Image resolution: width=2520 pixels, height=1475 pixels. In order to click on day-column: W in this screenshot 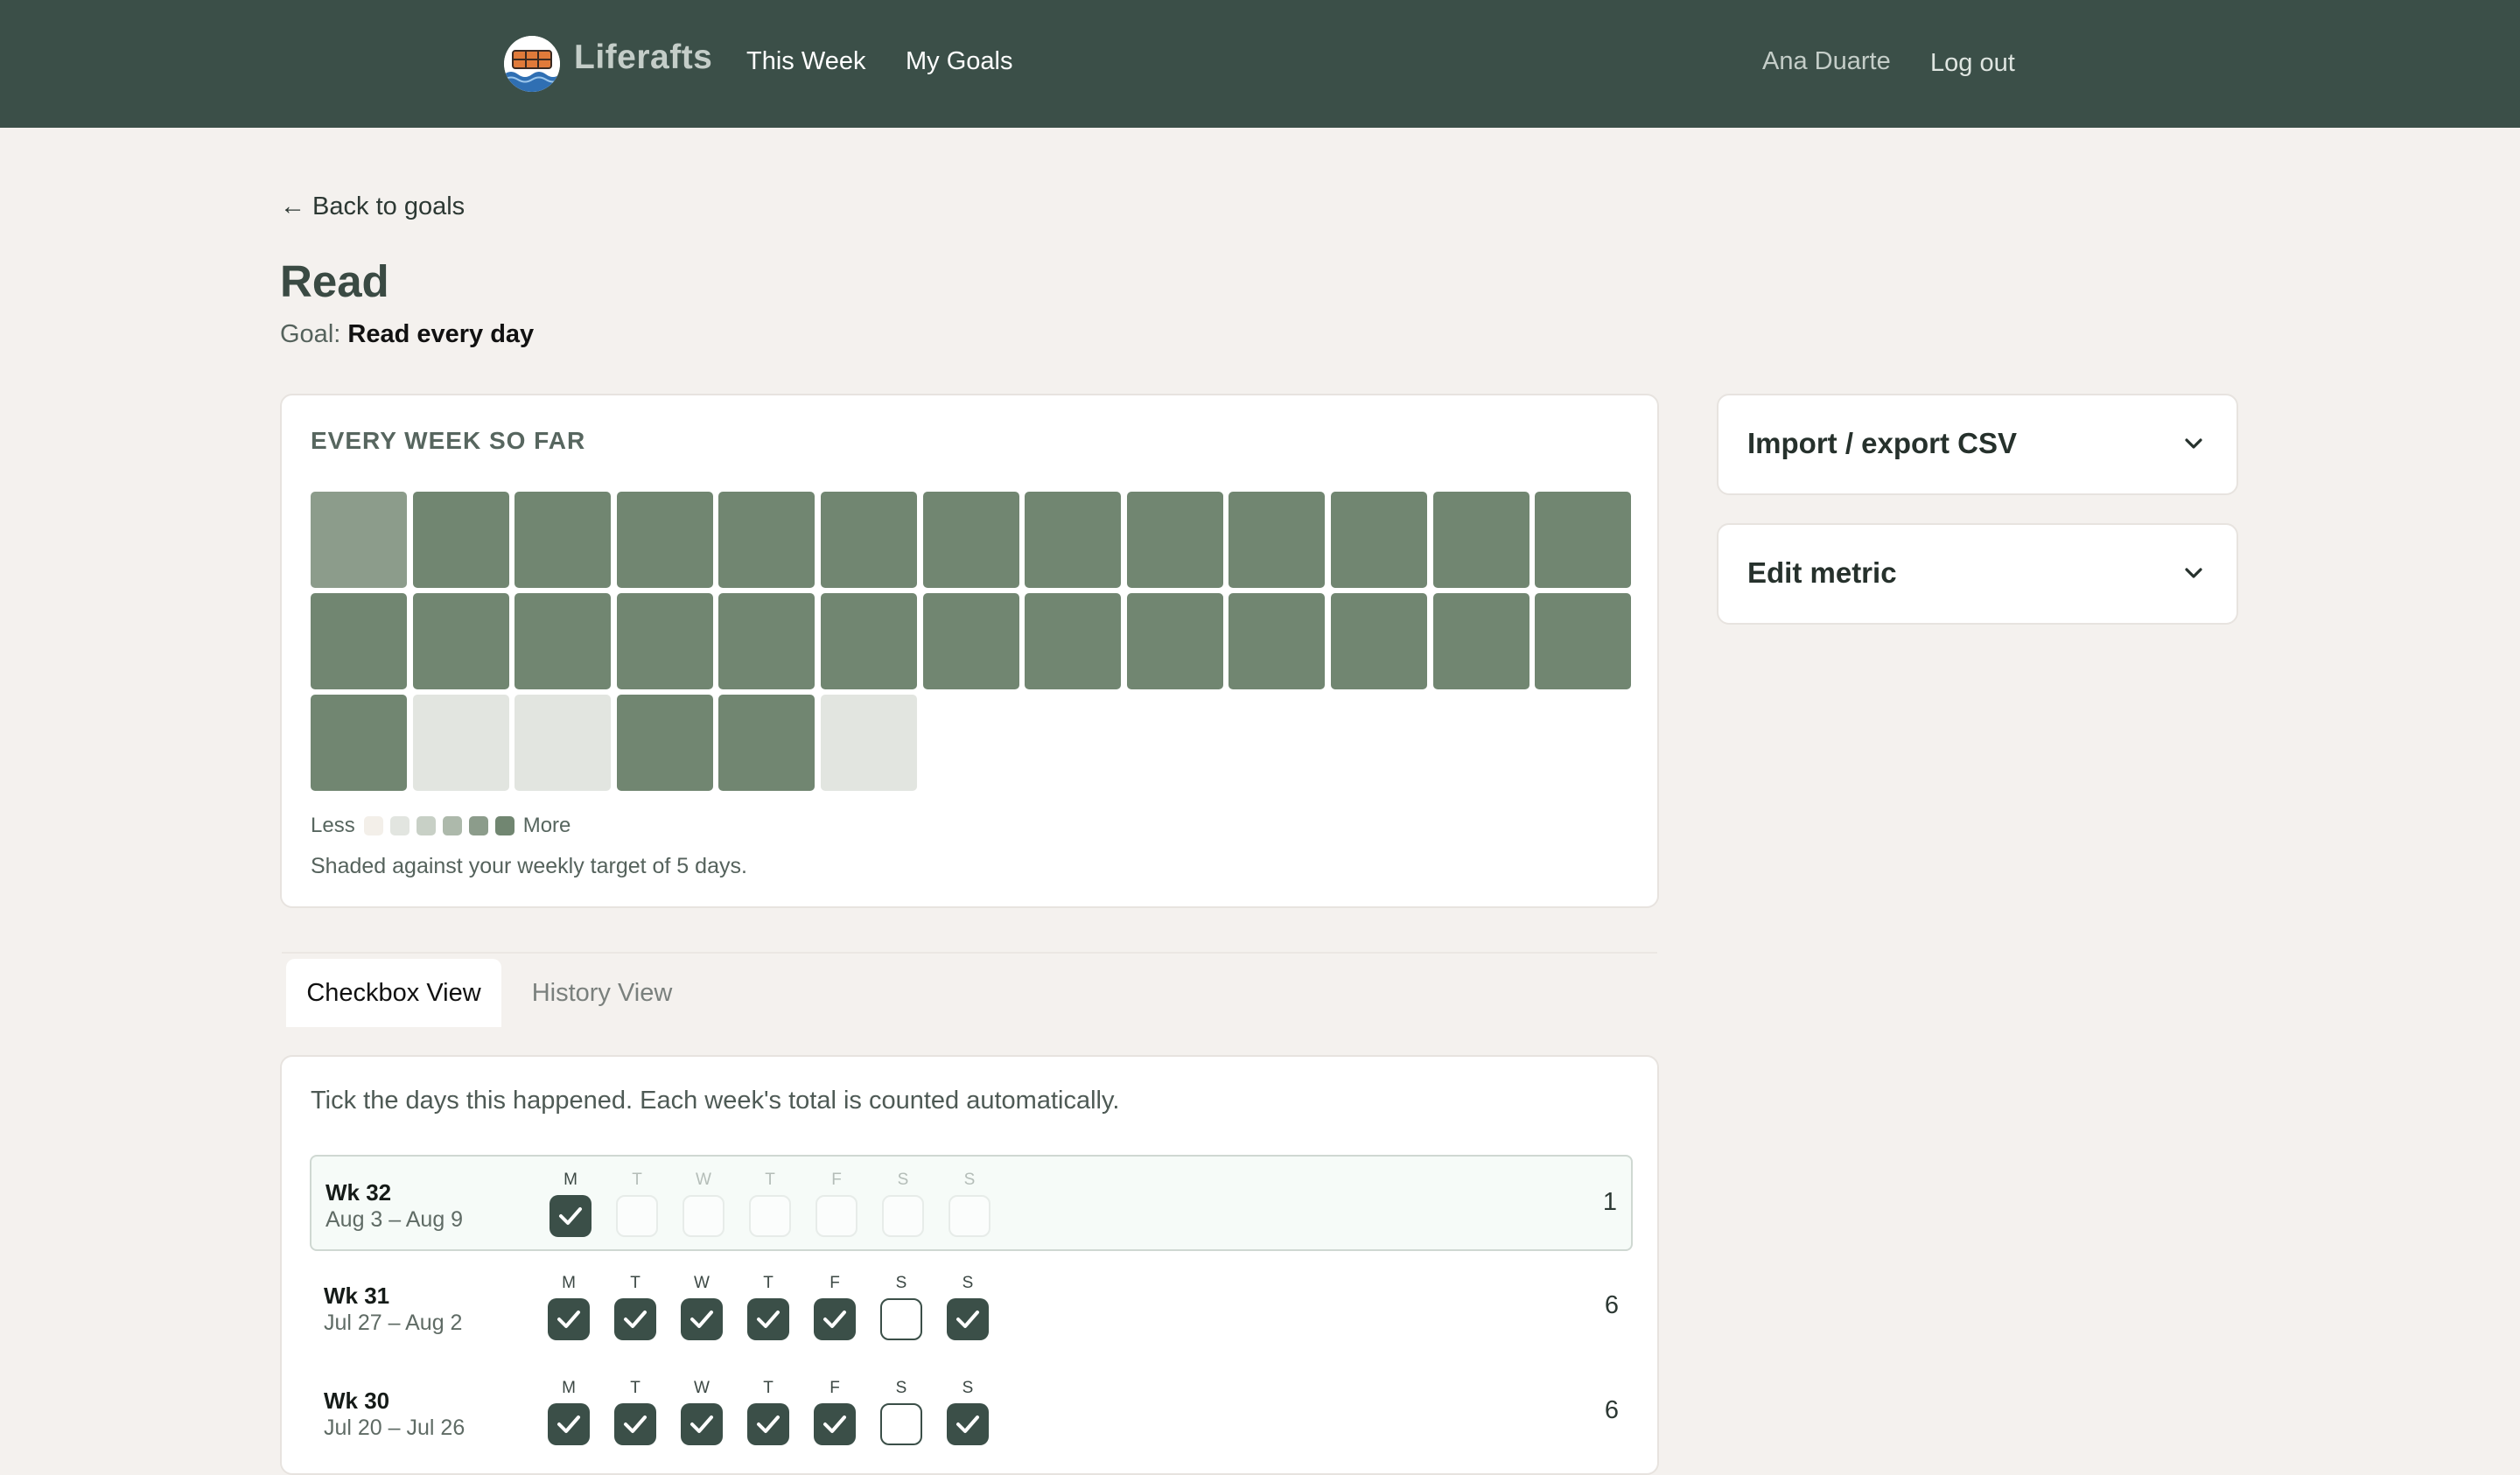, I will do `click(702, 1413)`.